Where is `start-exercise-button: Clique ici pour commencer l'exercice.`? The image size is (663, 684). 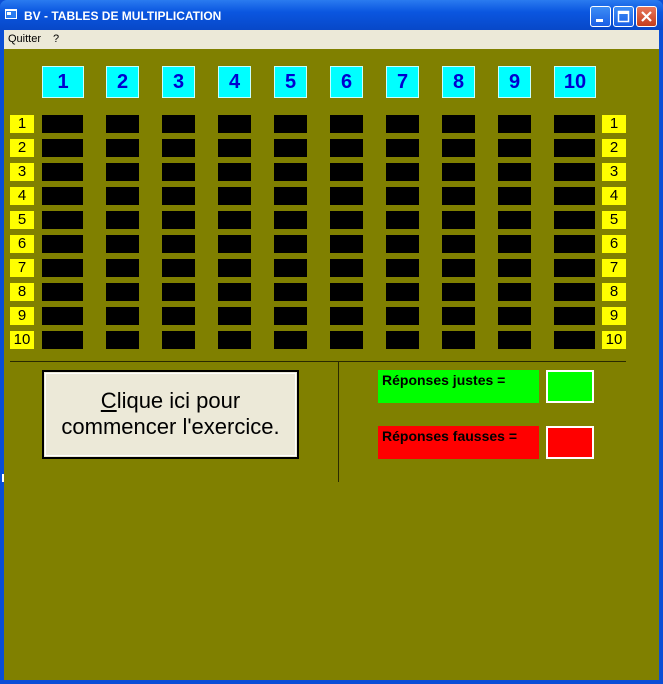
start-exercise-button: Clique ici pour commencer l'exercice. is located at coordinates (170, 414).